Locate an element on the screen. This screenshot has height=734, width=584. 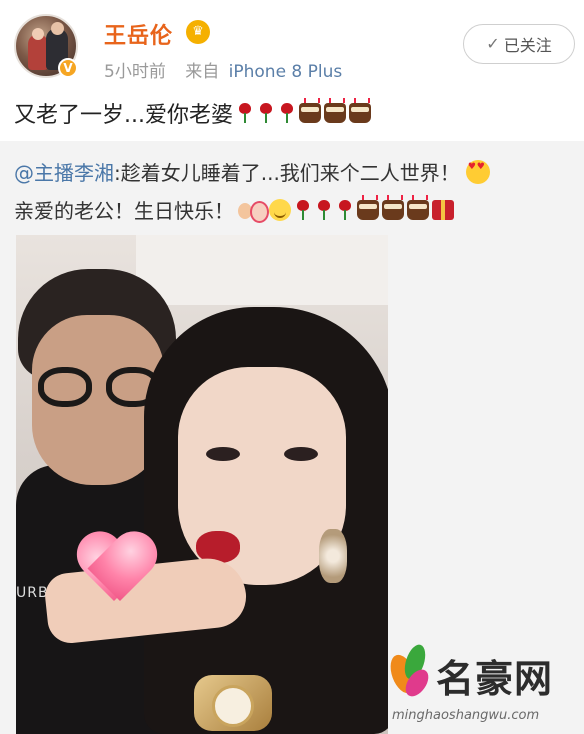
v-badge-icon: V is located at coordinates (68, 68).